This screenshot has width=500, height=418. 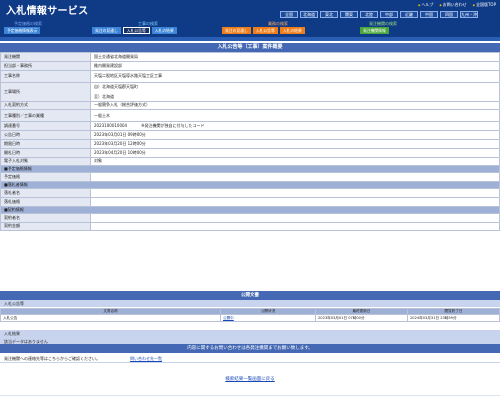 What do you see at coordinates (469, 14) in the screenshot?
I see `region-tab-kyushu: 九州・沖` at bounding box center [469, 14].